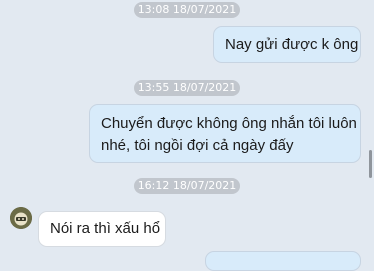  I want to click on message-text-line-1: Chuyển được không ông nhắn tôi luôn, so click(229, 123).